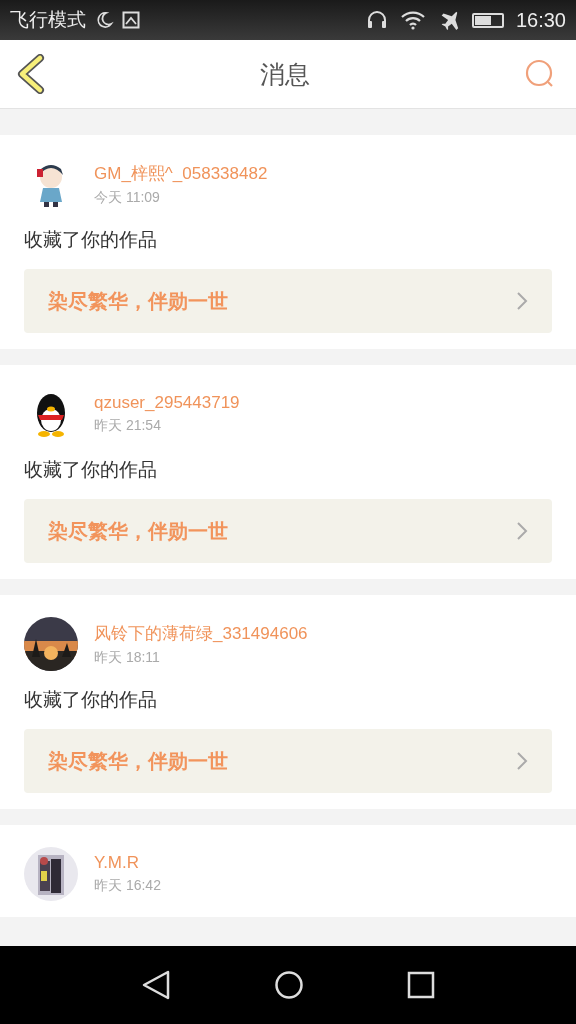  What do you see at coordinates (181, 173) in the screenshot?
I see `user-name: GM_梓熙^_058338482` at bounding box center [181, 173].